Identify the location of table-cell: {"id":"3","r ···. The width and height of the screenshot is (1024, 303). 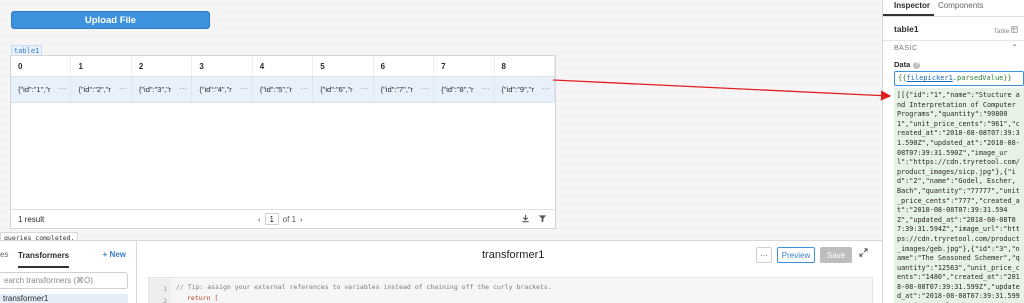
(162, 89).